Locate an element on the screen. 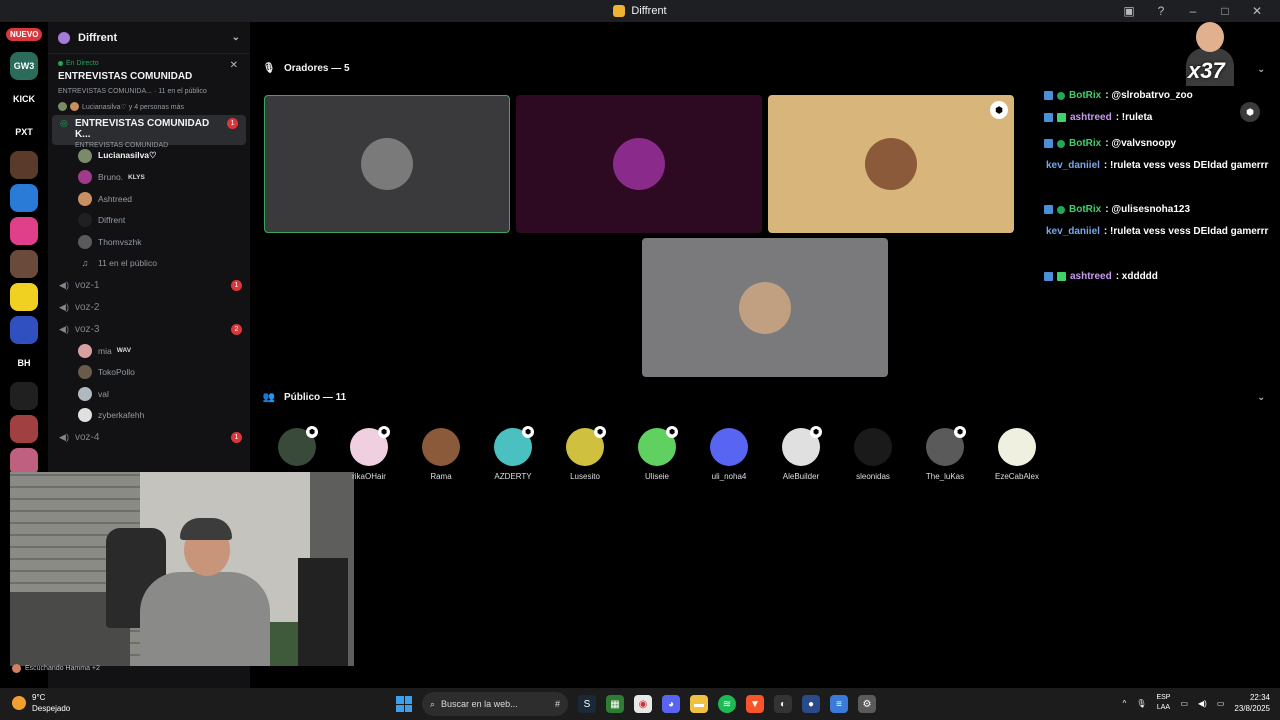 Image resolution: width=1280 pixels, height=720 pixels. guild-icon is located at coordinates (64, 37).